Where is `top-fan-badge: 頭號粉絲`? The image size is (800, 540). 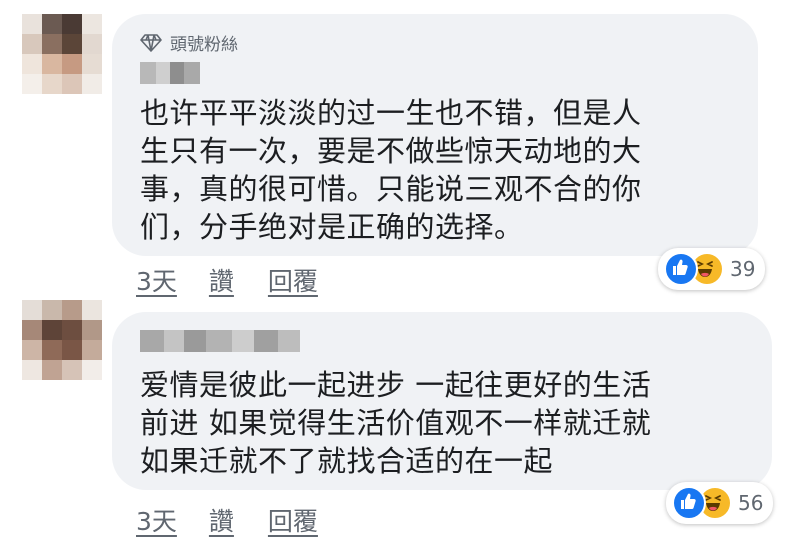
top-fan-badge: 頭號粉絲 is located at coordinates (189, 42).